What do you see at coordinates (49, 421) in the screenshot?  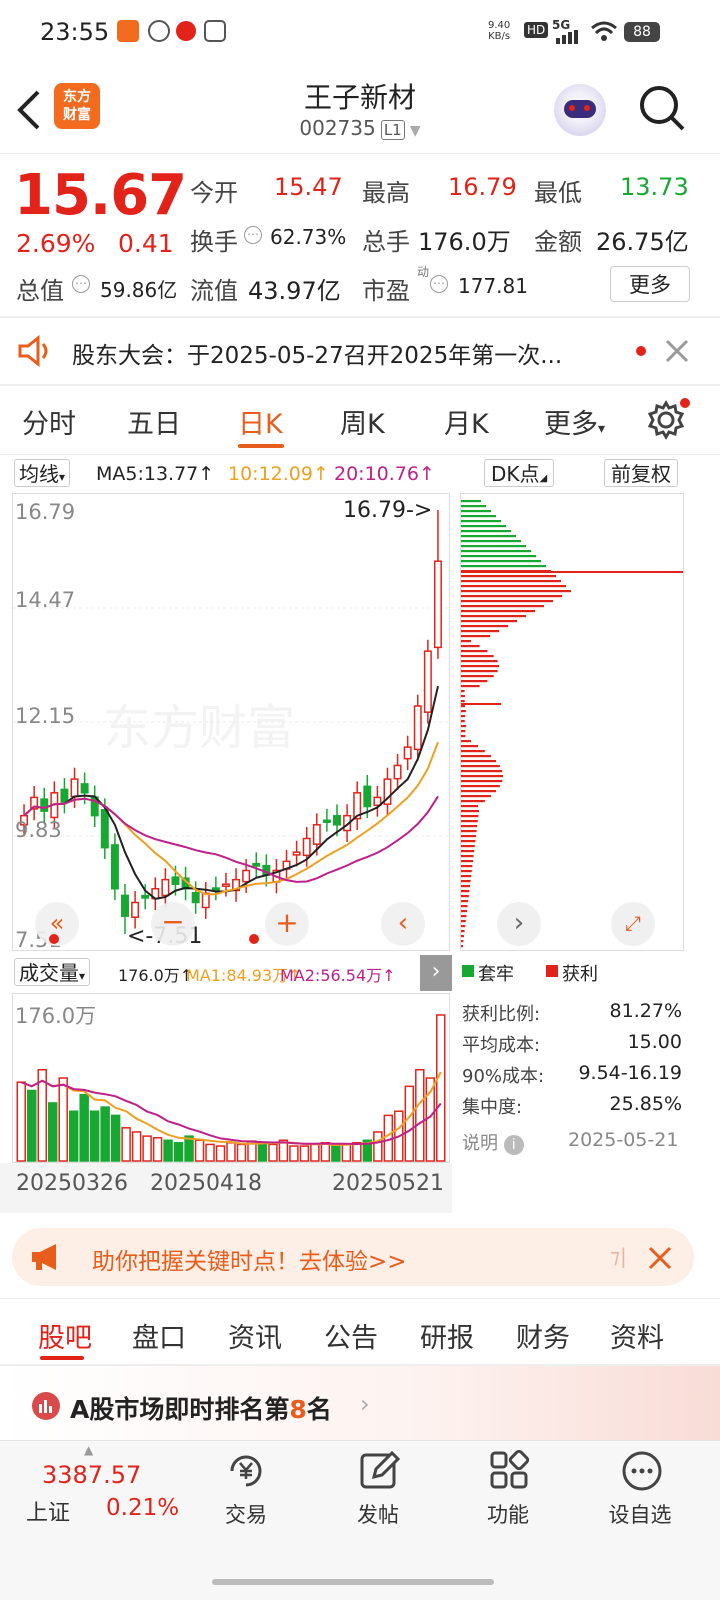 I see `tab-intraday: 分时` at bounding box center [49, 421].